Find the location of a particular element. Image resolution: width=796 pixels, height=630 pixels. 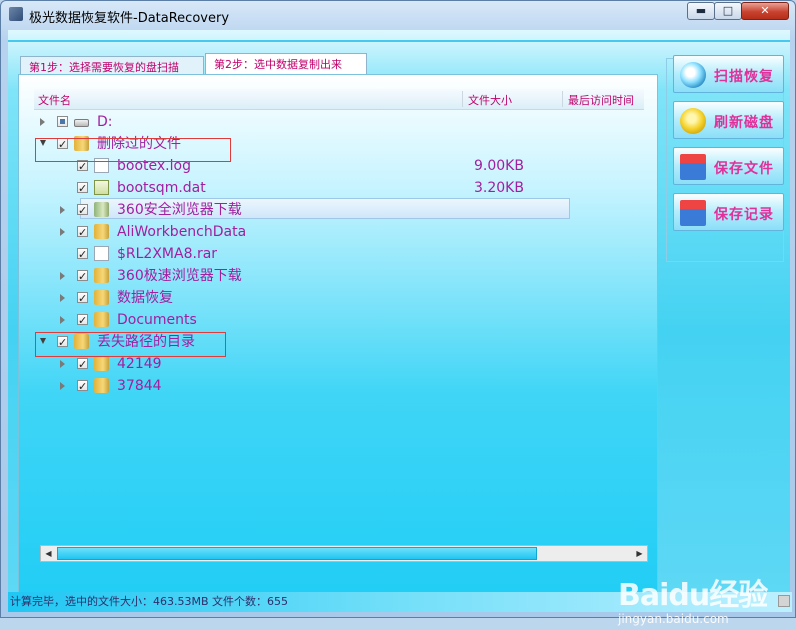

tree-row: $RL2XMA8.rar is located at coordinates (339, 254).